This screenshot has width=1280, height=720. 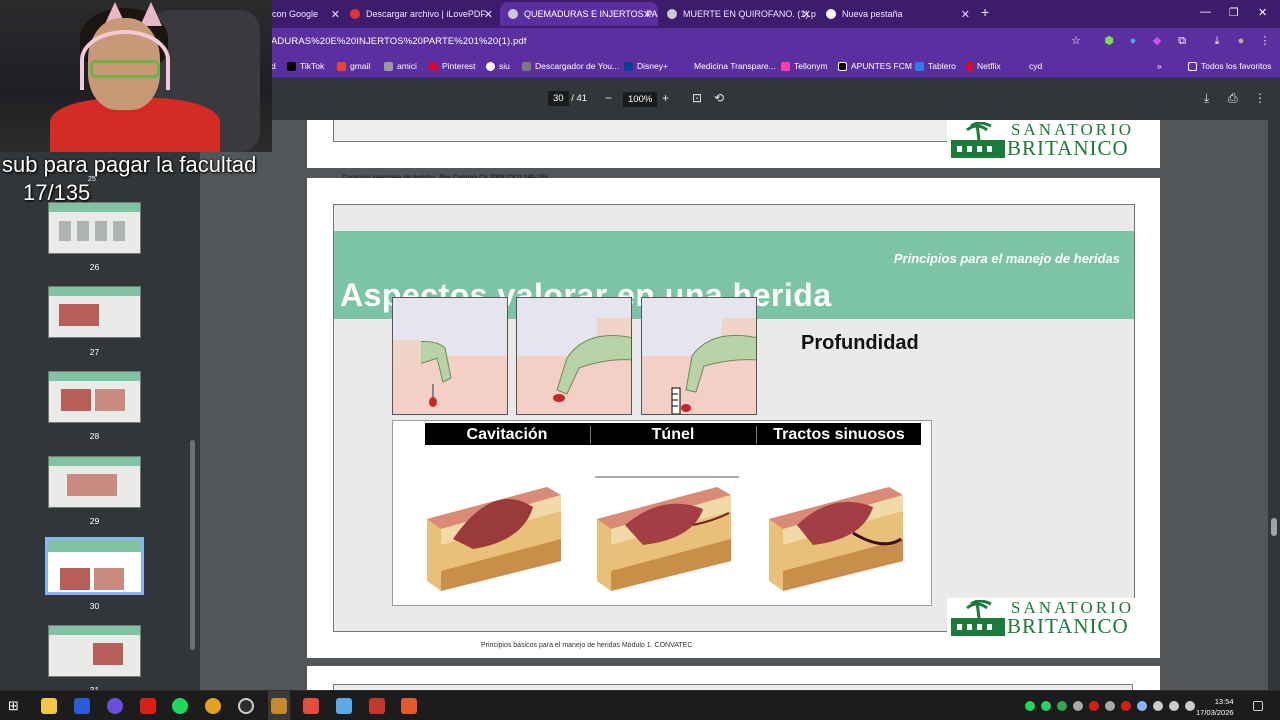 I want to click on extension-icon: ●, so click(x=1133, y=41).